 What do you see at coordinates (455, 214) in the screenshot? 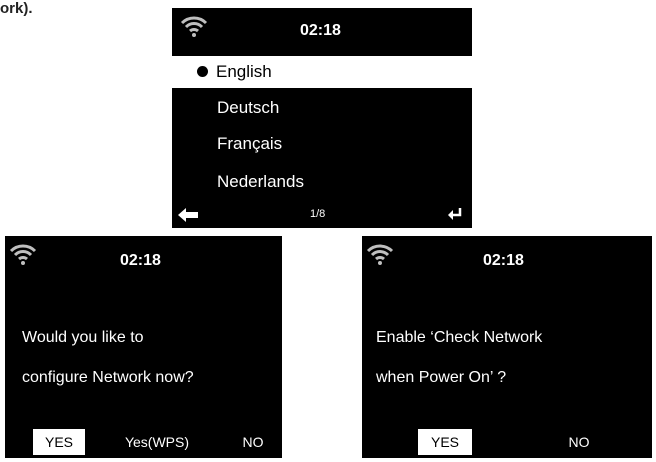
I see `enter-icon` at bounding box center [455, 214].